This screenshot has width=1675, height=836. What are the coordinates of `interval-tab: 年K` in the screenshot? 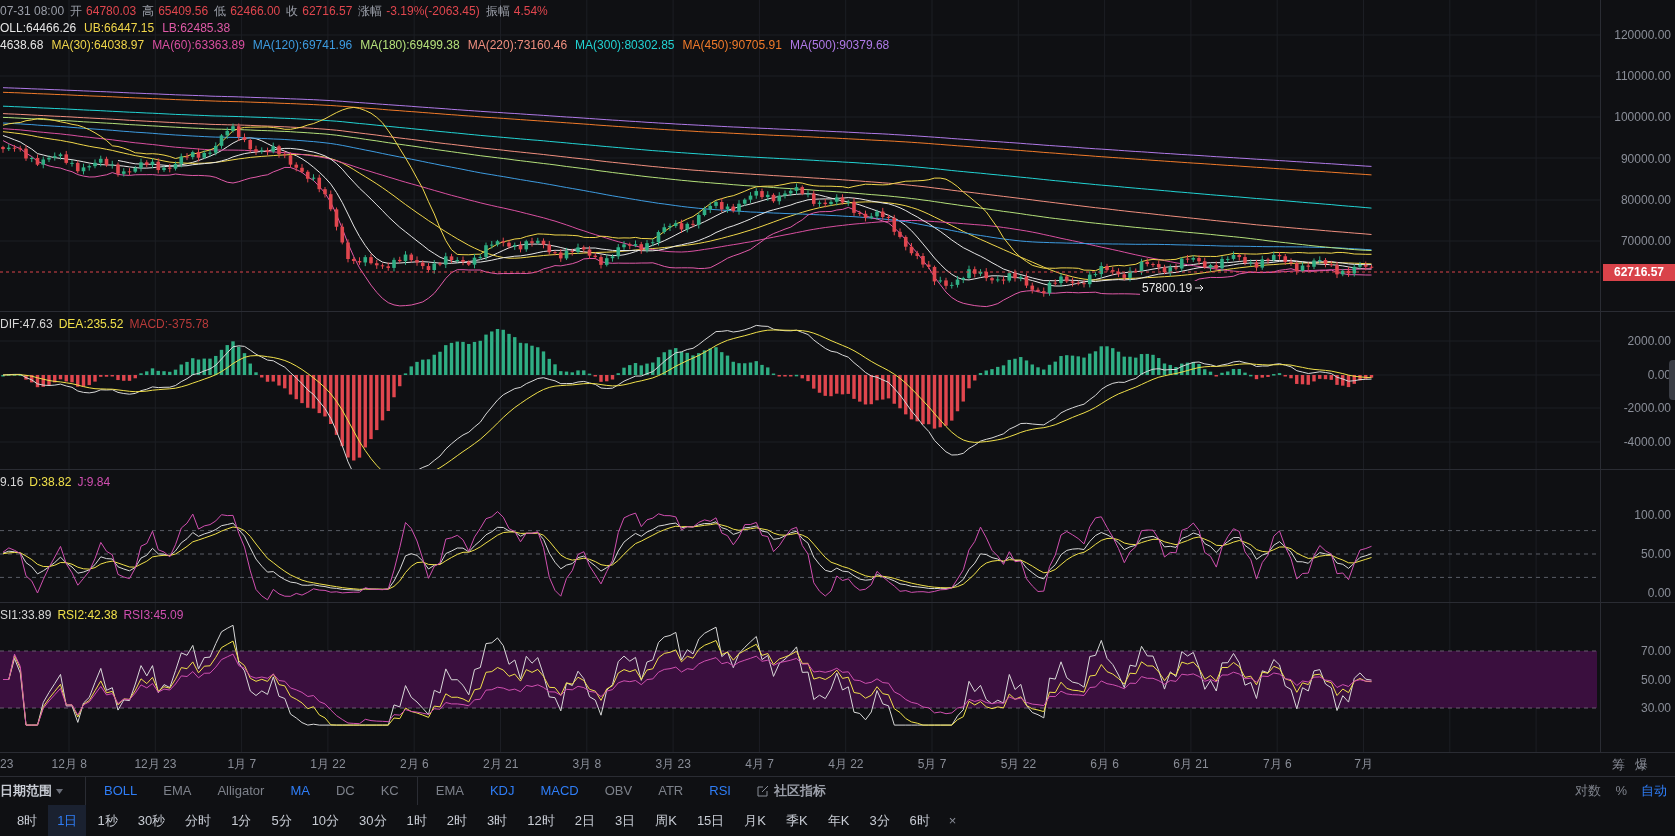 It's located at (838, 820).